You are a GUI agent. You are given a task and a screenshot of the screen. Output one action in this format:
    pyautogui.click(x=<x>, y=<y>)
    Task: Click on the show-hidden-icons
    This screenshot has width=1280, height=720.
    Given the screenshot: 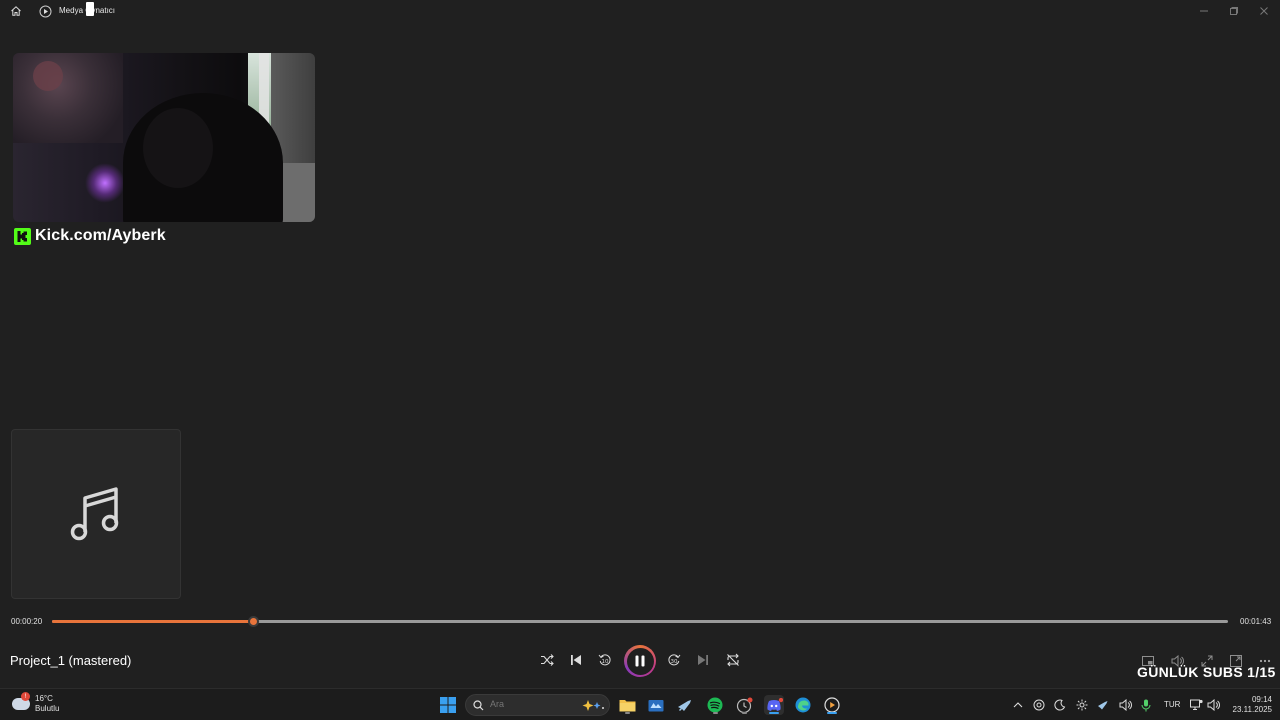 What is the action you would take?
    pyautogui.click(x=1018, y=705)
    